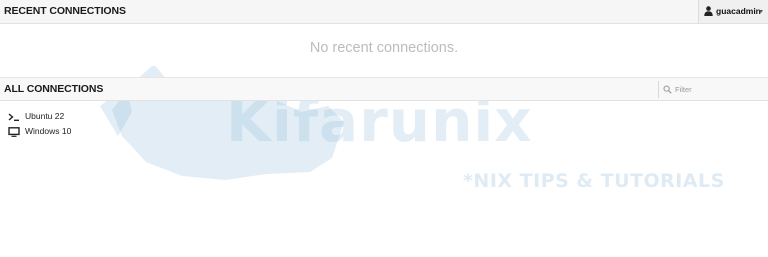  Describe the element at coordinates (761, 11) in the screenshot. I see `chevron-down-icon` at that location.